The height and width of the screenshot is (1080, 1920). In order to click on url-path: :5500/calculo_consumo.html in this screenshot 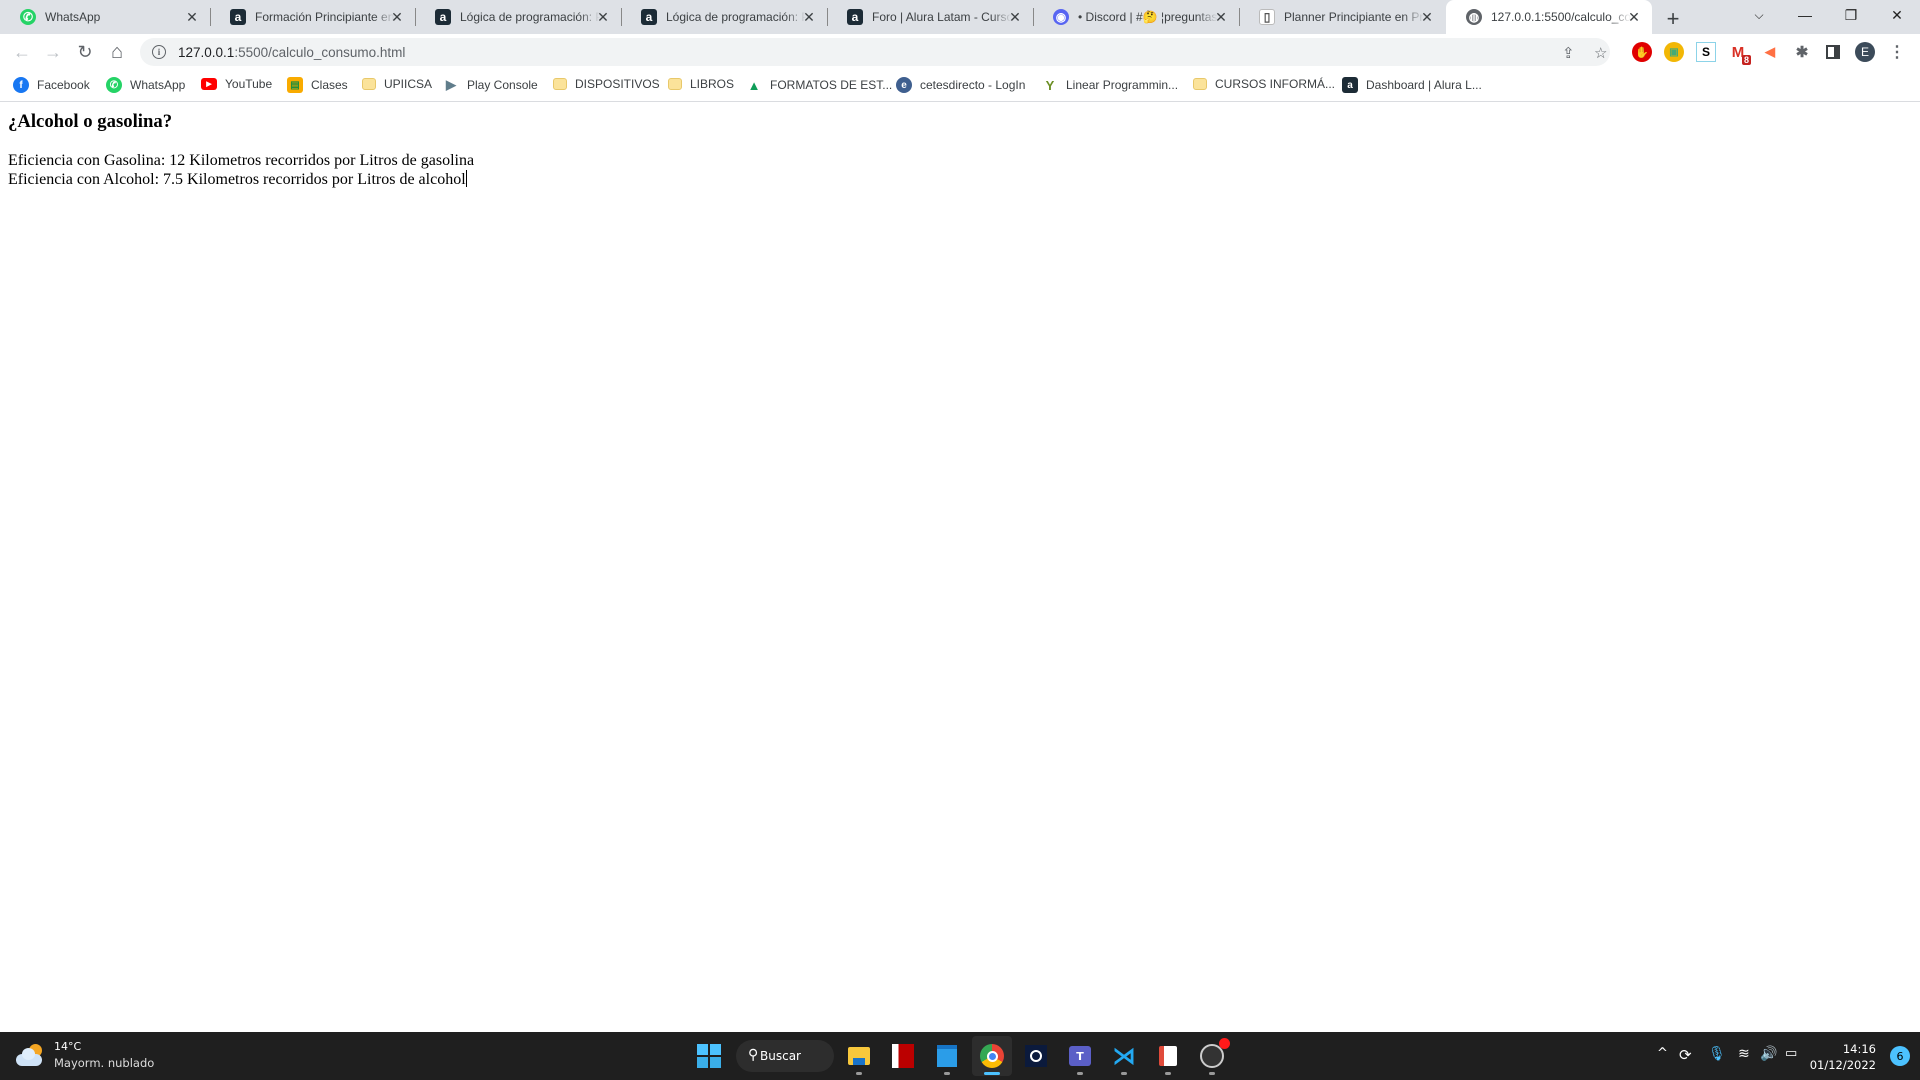, I will do `click(320, 52)`.